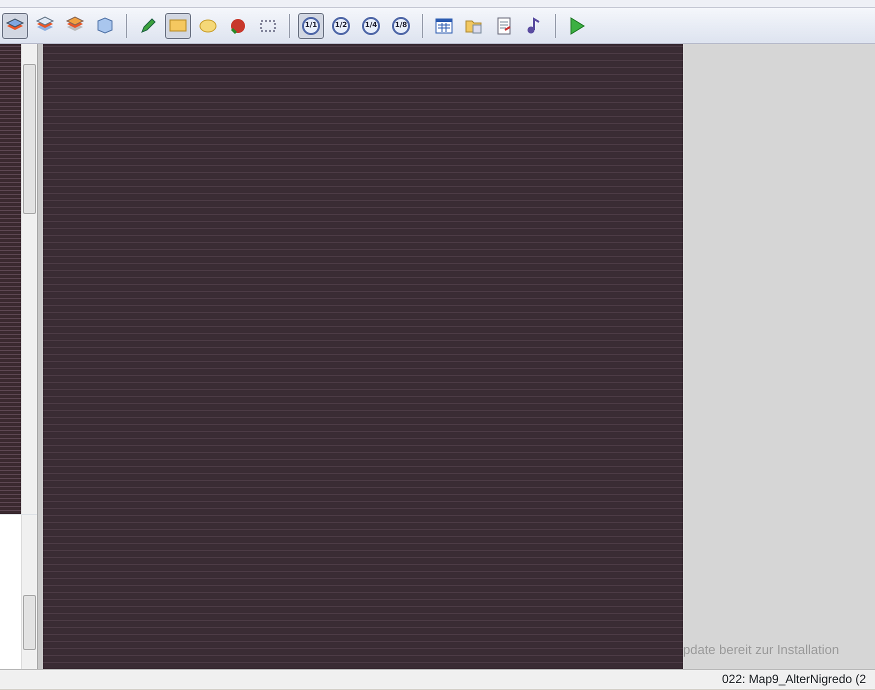 The image size is (875, 690). Describe the element at coordinates (15, 25) in the screenshot. I see `layers-button` at that location.